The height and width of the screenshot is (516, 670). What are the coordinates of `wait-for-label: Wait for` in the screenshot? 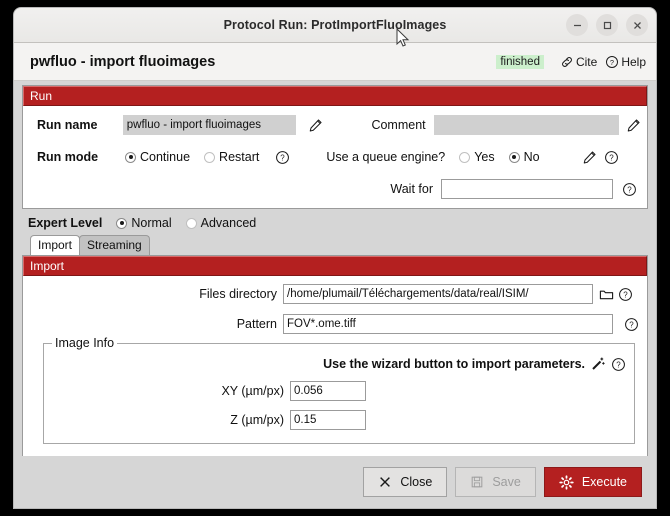 It's located at (411, 189).